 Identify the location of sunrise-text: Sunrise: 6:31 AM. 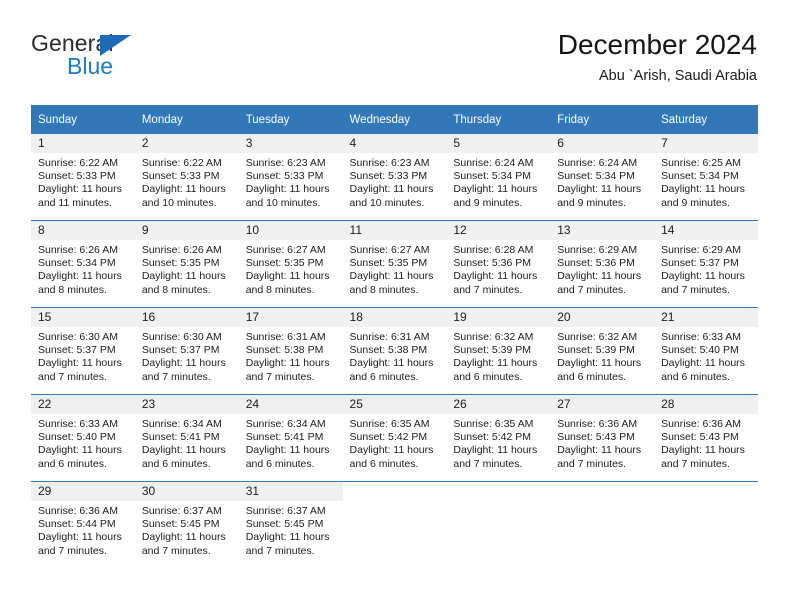
(389, 337).